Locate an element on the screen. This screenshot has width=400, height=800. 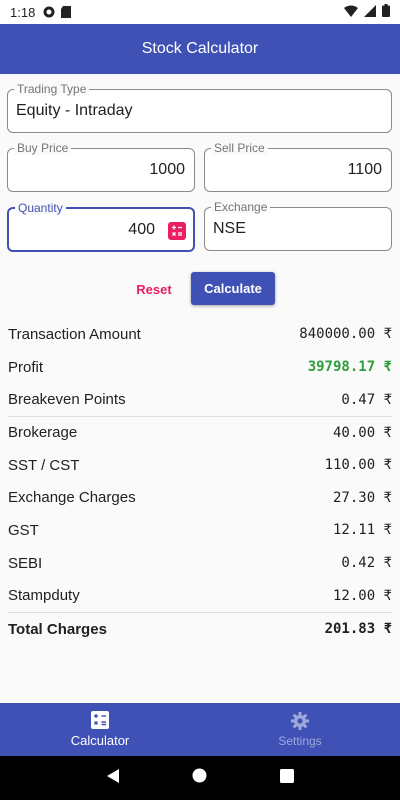
brokerage-label: Brokerage is located at coordinates (43, 433).